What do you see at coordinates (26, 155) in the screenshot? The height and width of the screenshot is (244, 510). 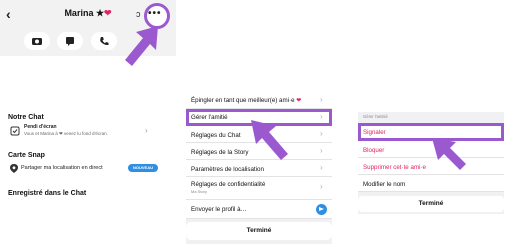 I see `section-snap-map: Carte Snap` at bounding box center [26, 155].